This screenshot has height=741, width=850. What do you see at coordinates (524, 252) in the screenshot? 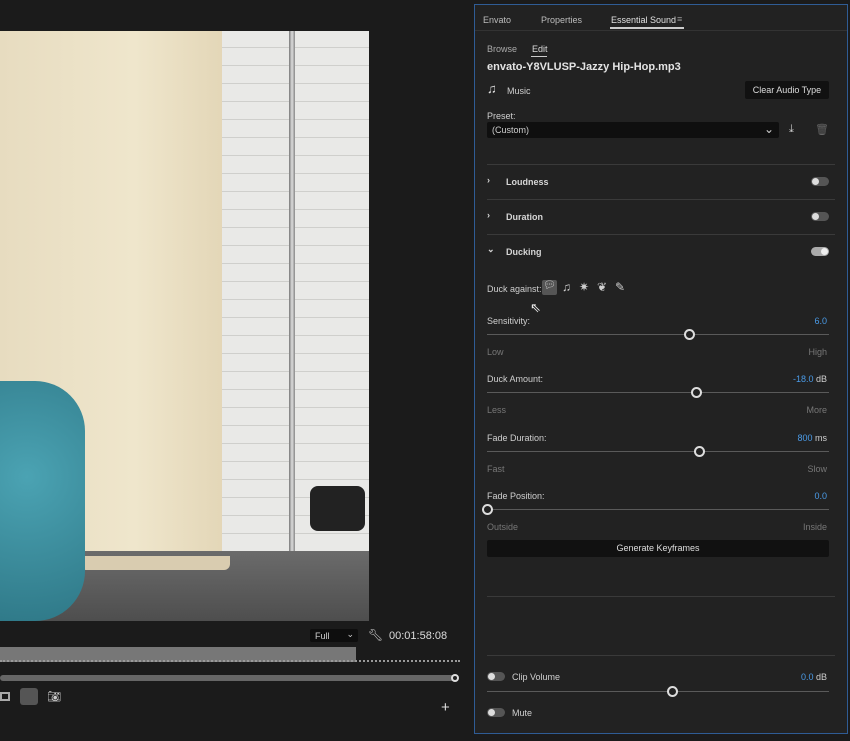
I see `section-ducking: Ducking` at bounding box center [524, 252].